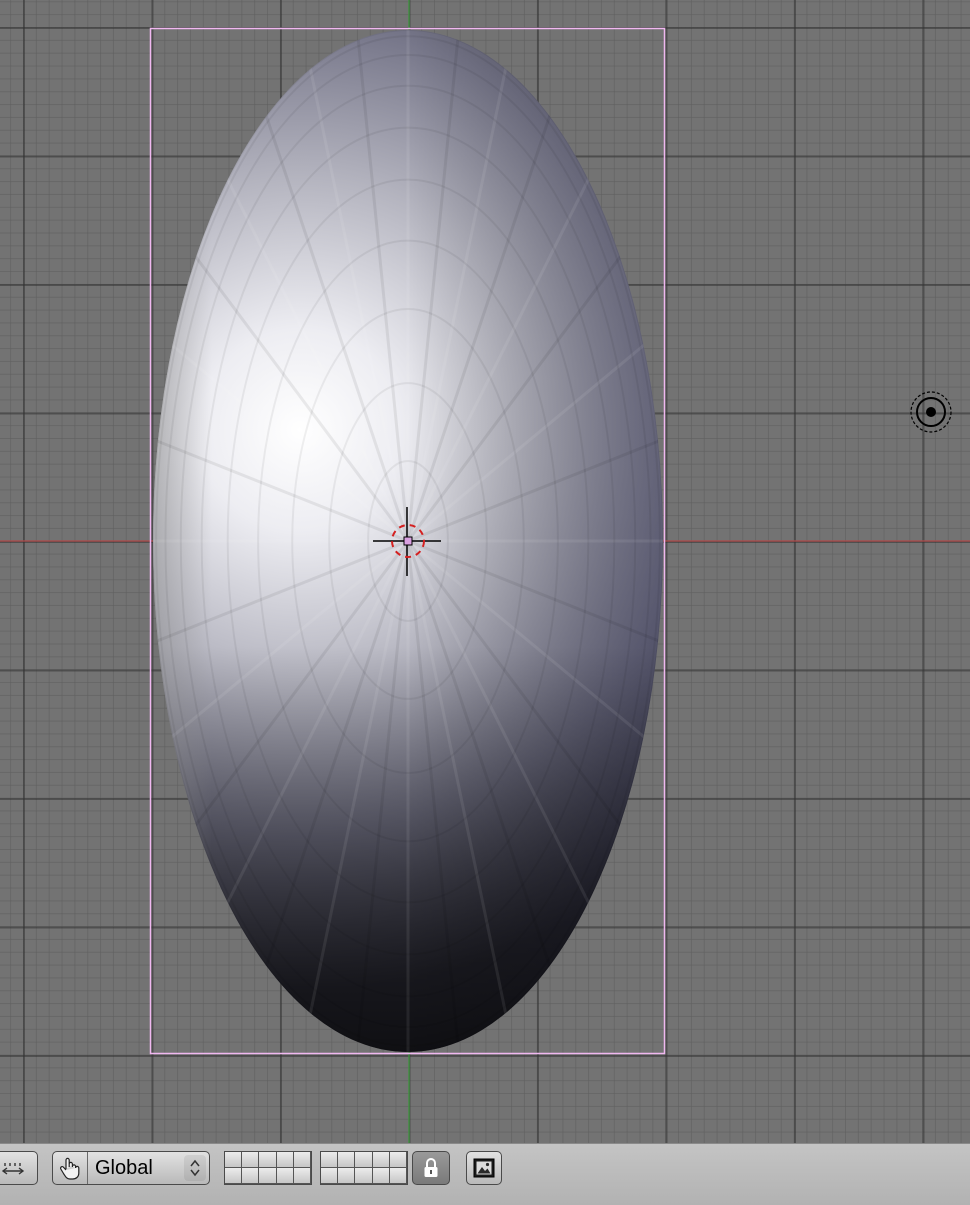 This screenshot has height=1205, width=970. What do you see at coordinates (70, 1168) in the screenshot?
I see `hand-icon` at bounding box center [70, 1168].